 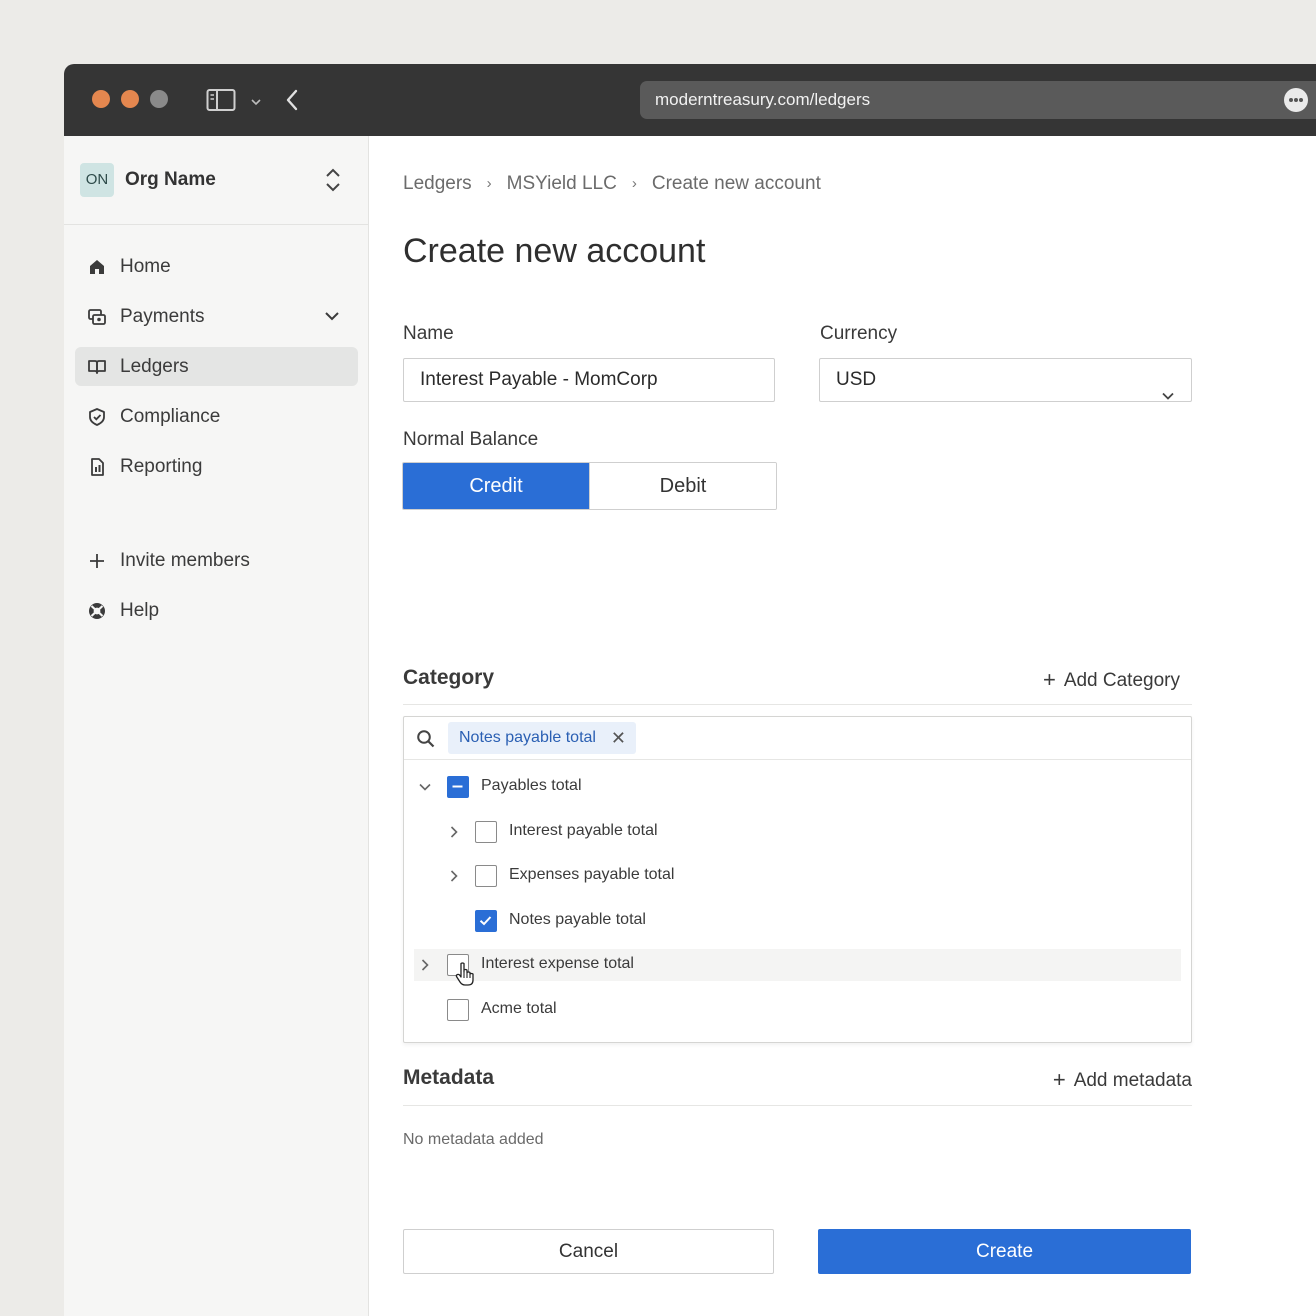 I want to click on tree-row: Interest payable total, so click(x=797, y=832).